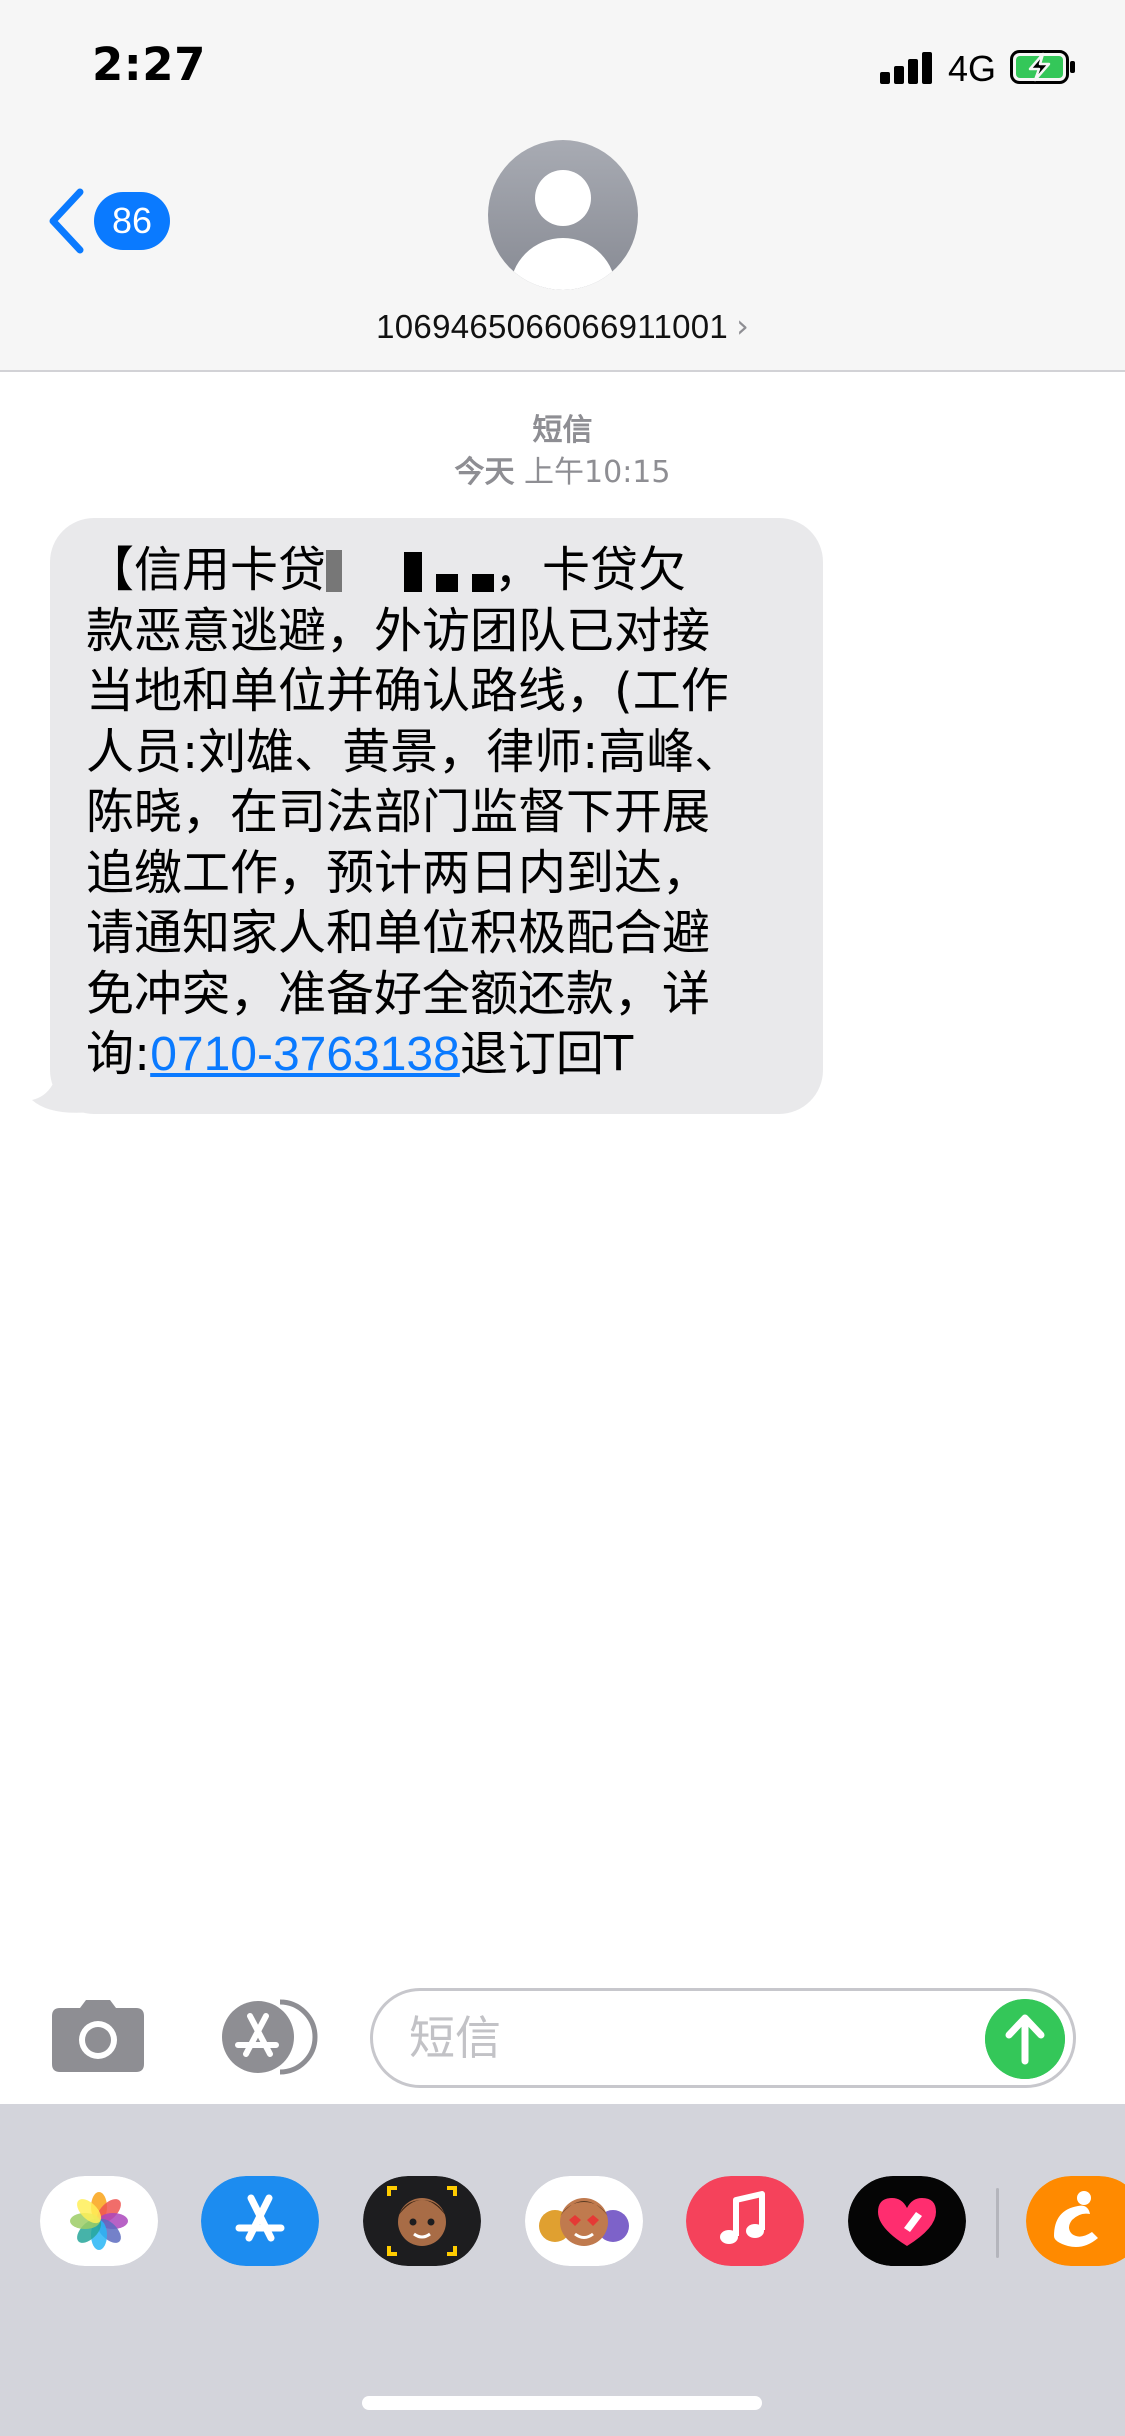 This screenshot has width=1125, height=2436. What do you see at coordinates (398, 872) in the screenshot?
I see `message-line: 追缴工作，预计两日内到达，` at bounding box center [398, 872].